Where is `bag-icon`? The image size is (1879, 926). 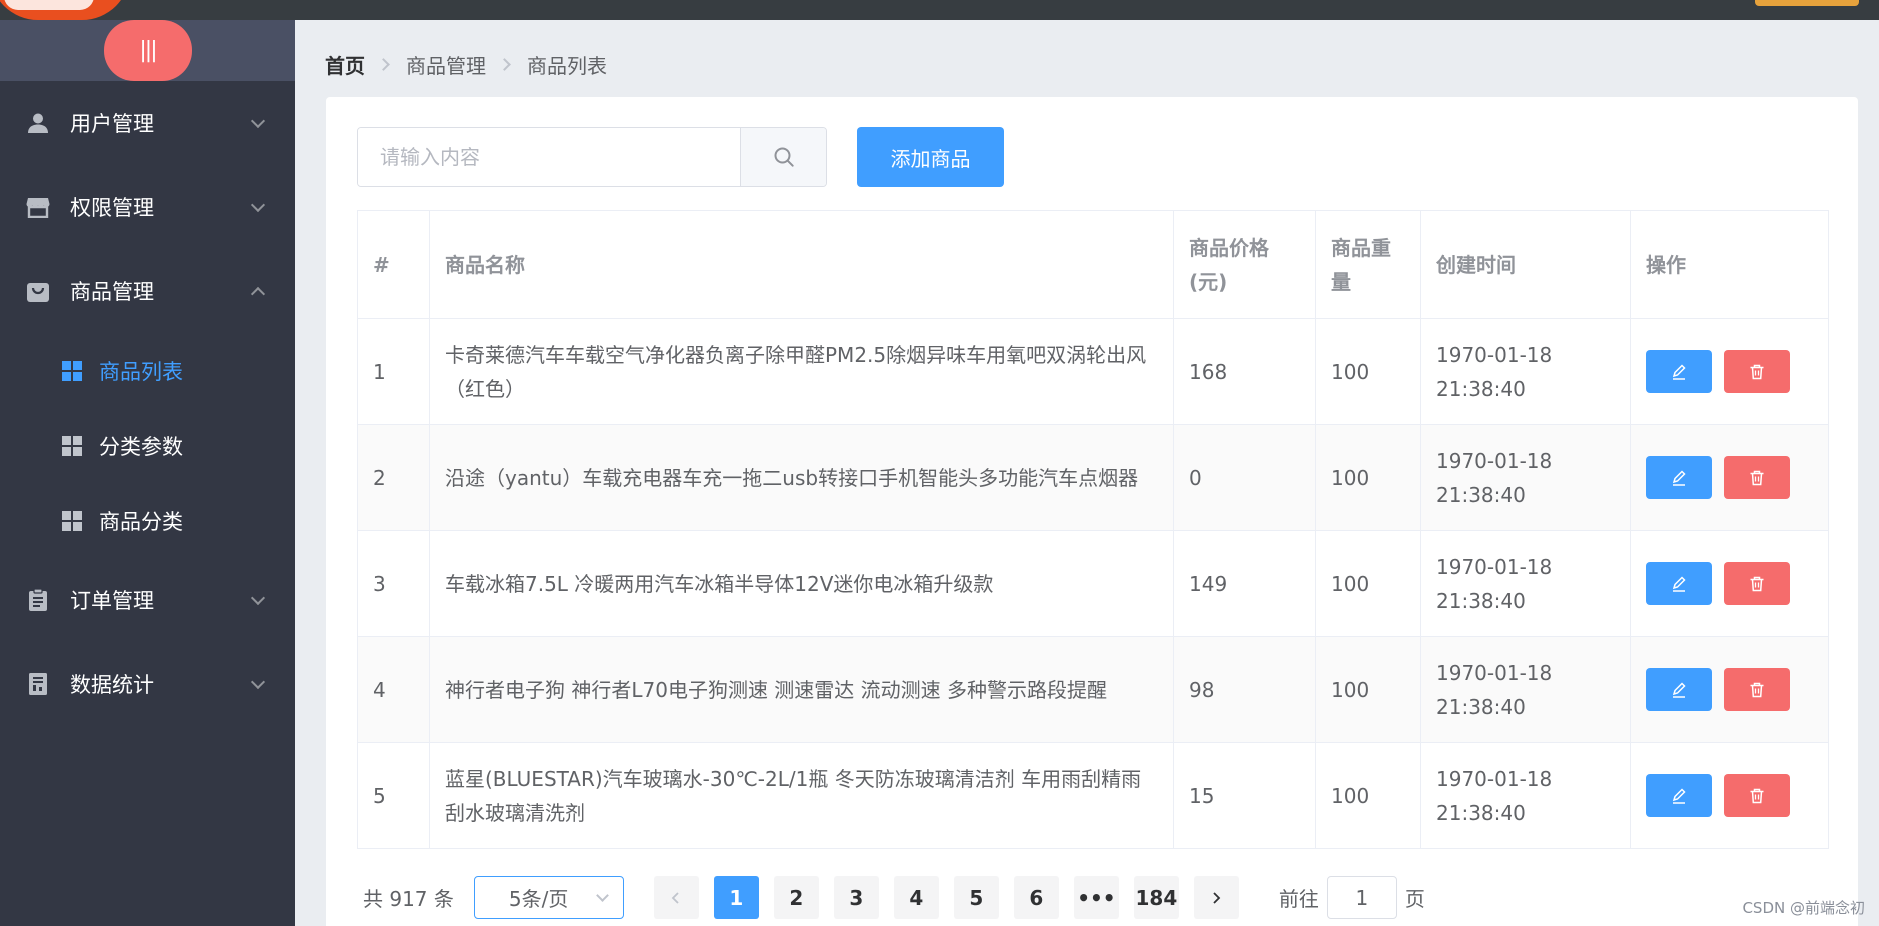
bag-icon is located at coordinates (38, 291).